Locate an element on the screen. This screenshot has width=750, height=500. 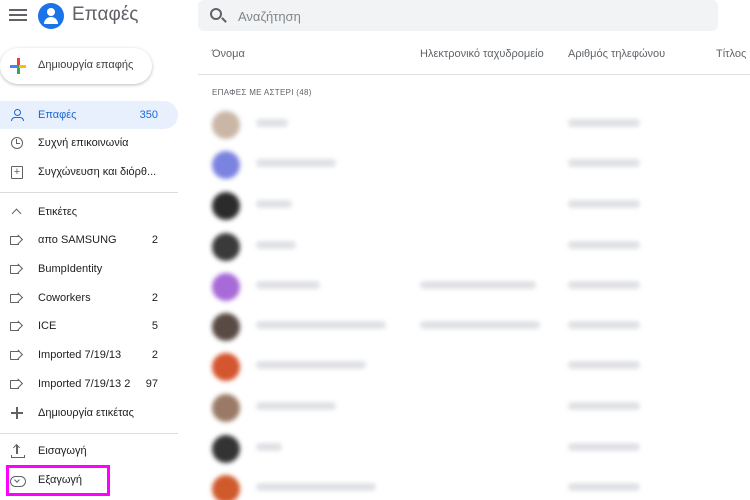
sidebar-item-frequent: Συχνή επικοινωνία is located at coordinates (89, 143).